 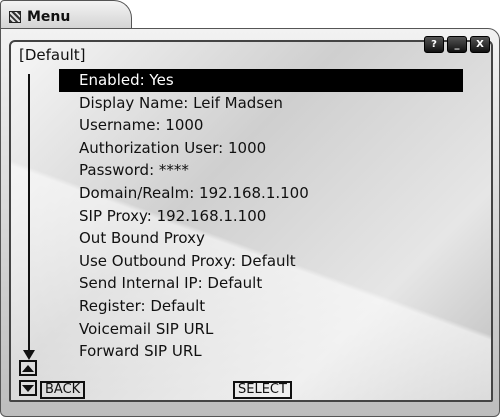 I want to click on scroll-up-button, so click(x=28, y=368).